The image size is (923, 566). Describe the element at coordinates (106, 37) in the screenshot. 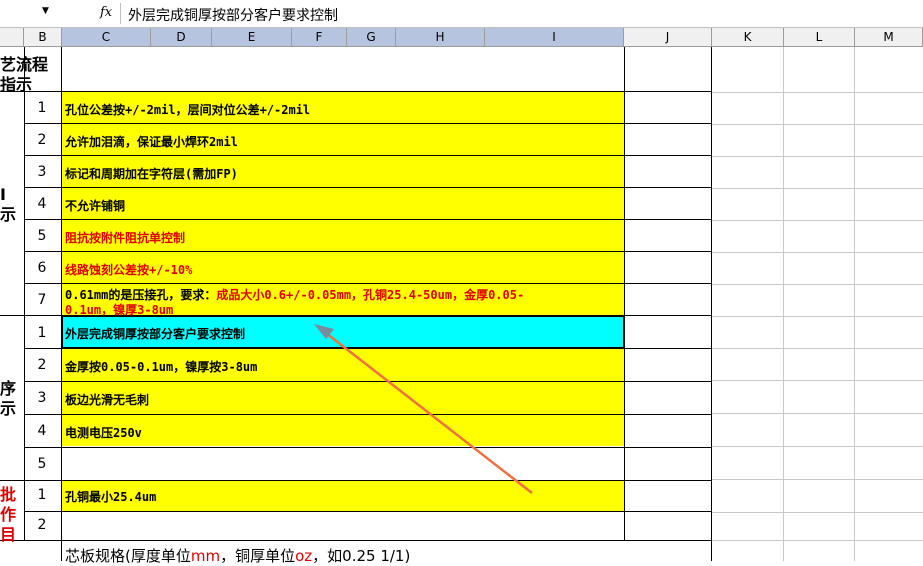

I see `column-header-c: C` at that location.